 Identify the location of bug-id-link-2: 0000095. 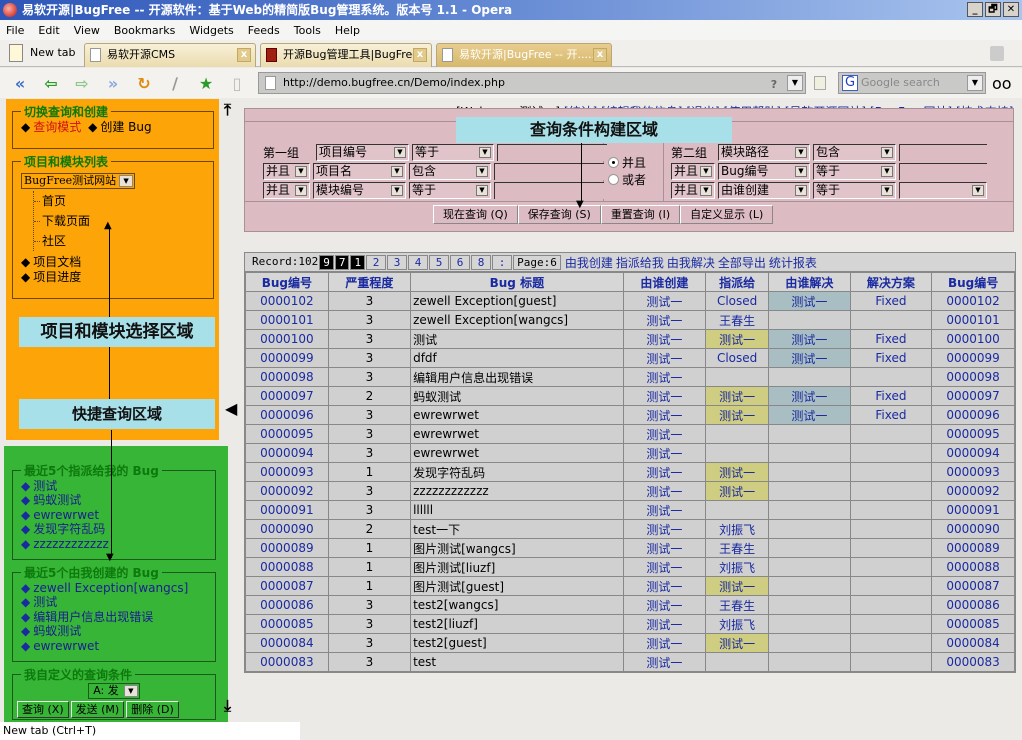
(973, 434).